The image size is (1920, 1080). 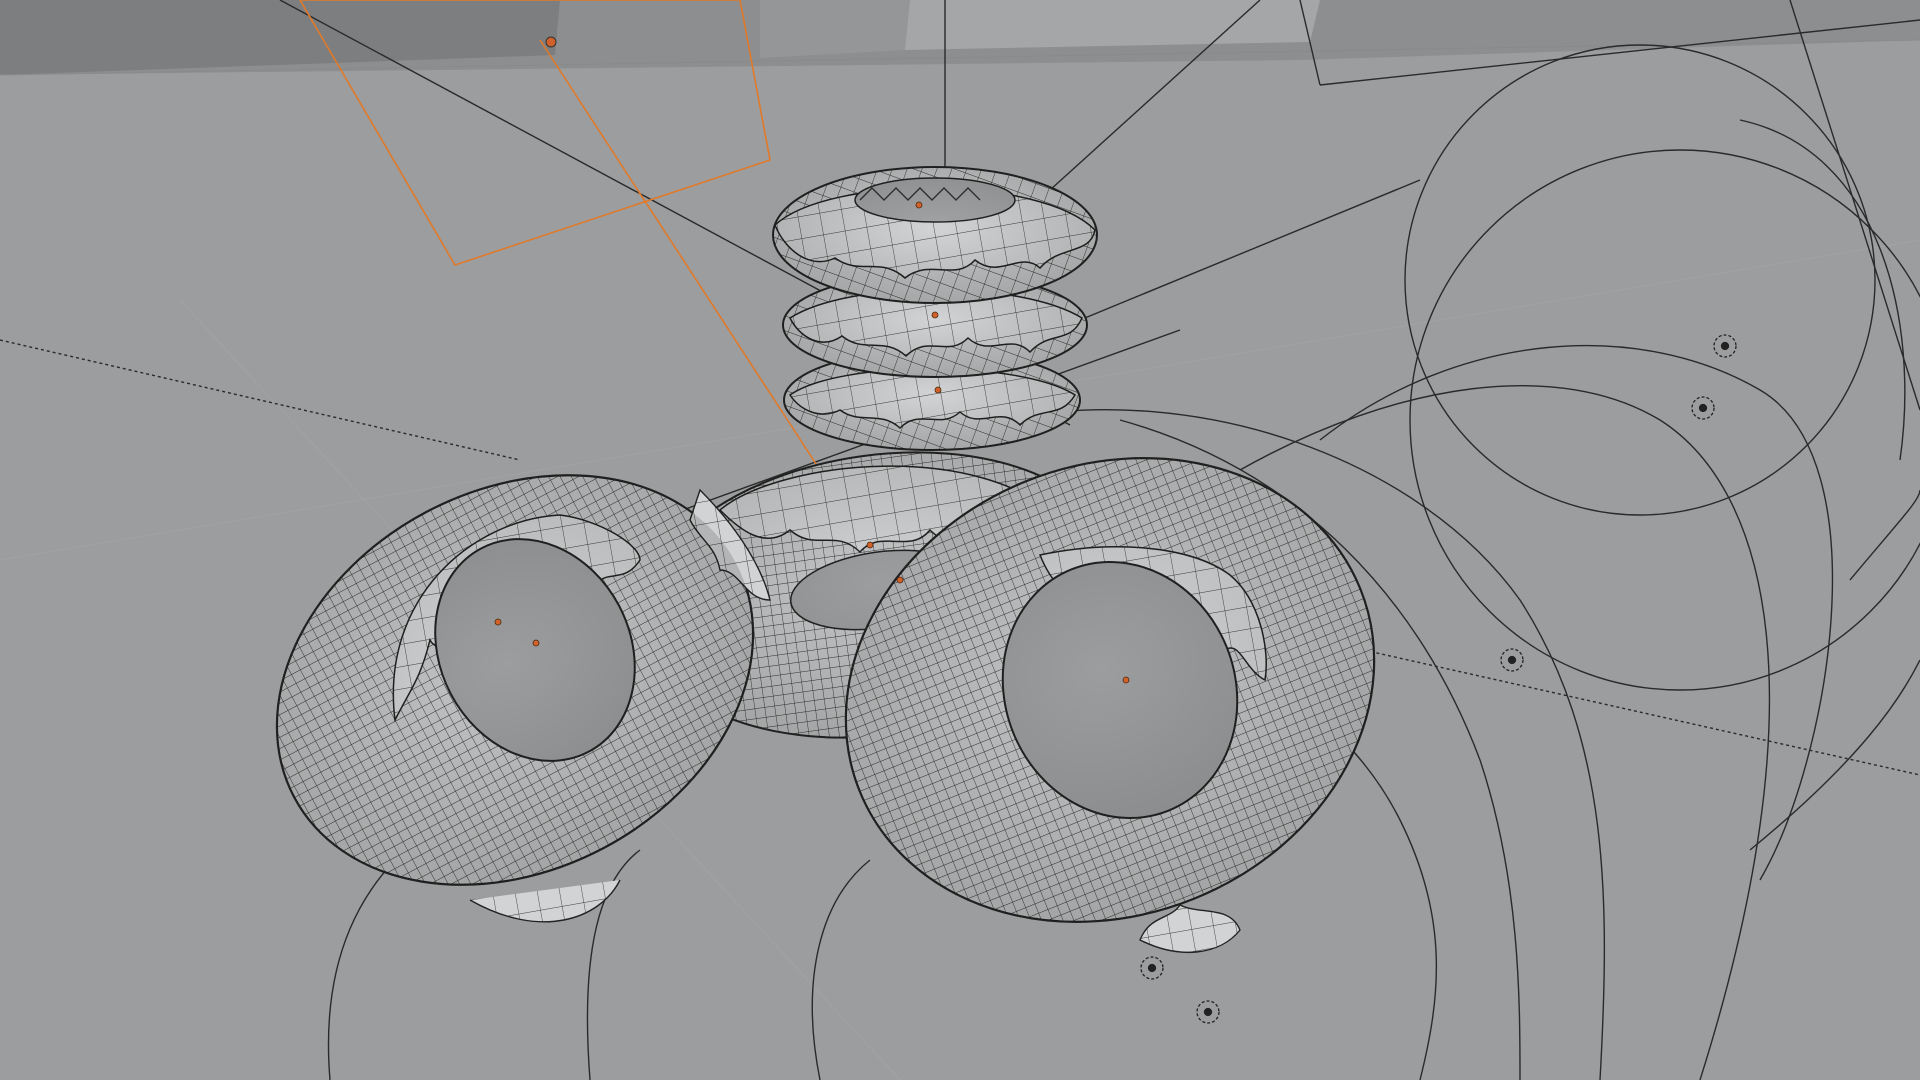 What do you see at coordinates (935, 235) in the screenshot?
I see `donut-stack-top` at bounding box center [935, 235].